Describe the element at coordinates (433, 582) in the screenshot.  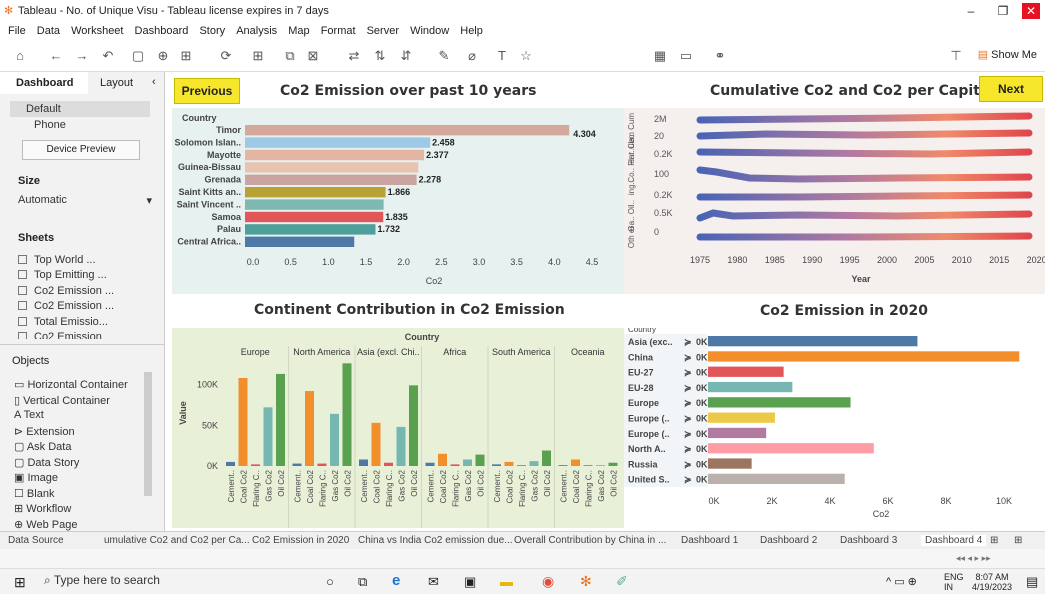
I see `mail-icon: ✉` at that location.